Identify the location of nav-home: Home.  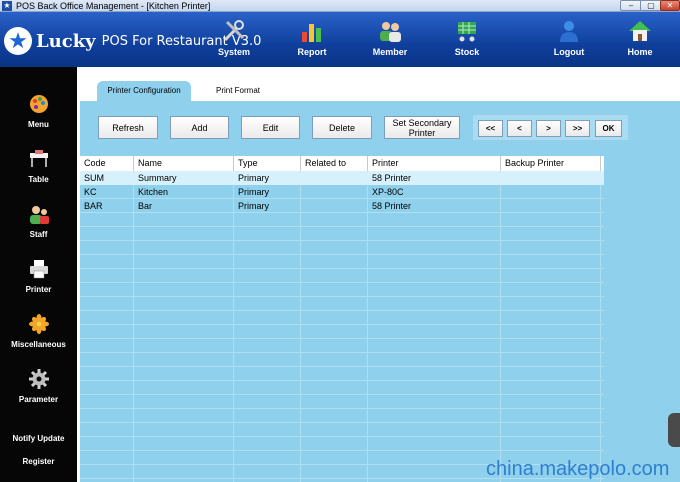
(640, 41).